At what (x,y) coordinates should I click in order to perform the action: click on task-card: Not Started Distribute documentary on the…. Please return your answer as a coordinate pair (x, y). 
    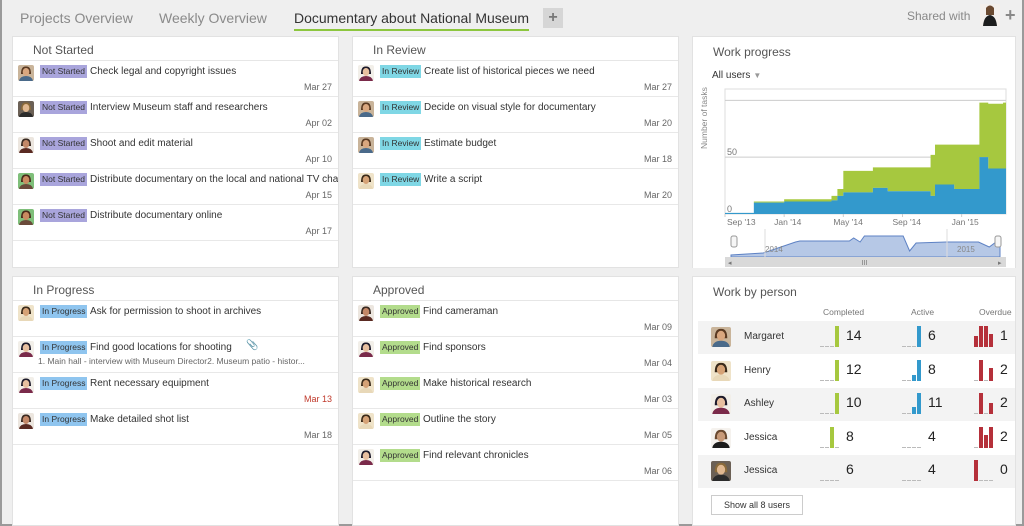
    Looking at the image, I should click on (175, 187).